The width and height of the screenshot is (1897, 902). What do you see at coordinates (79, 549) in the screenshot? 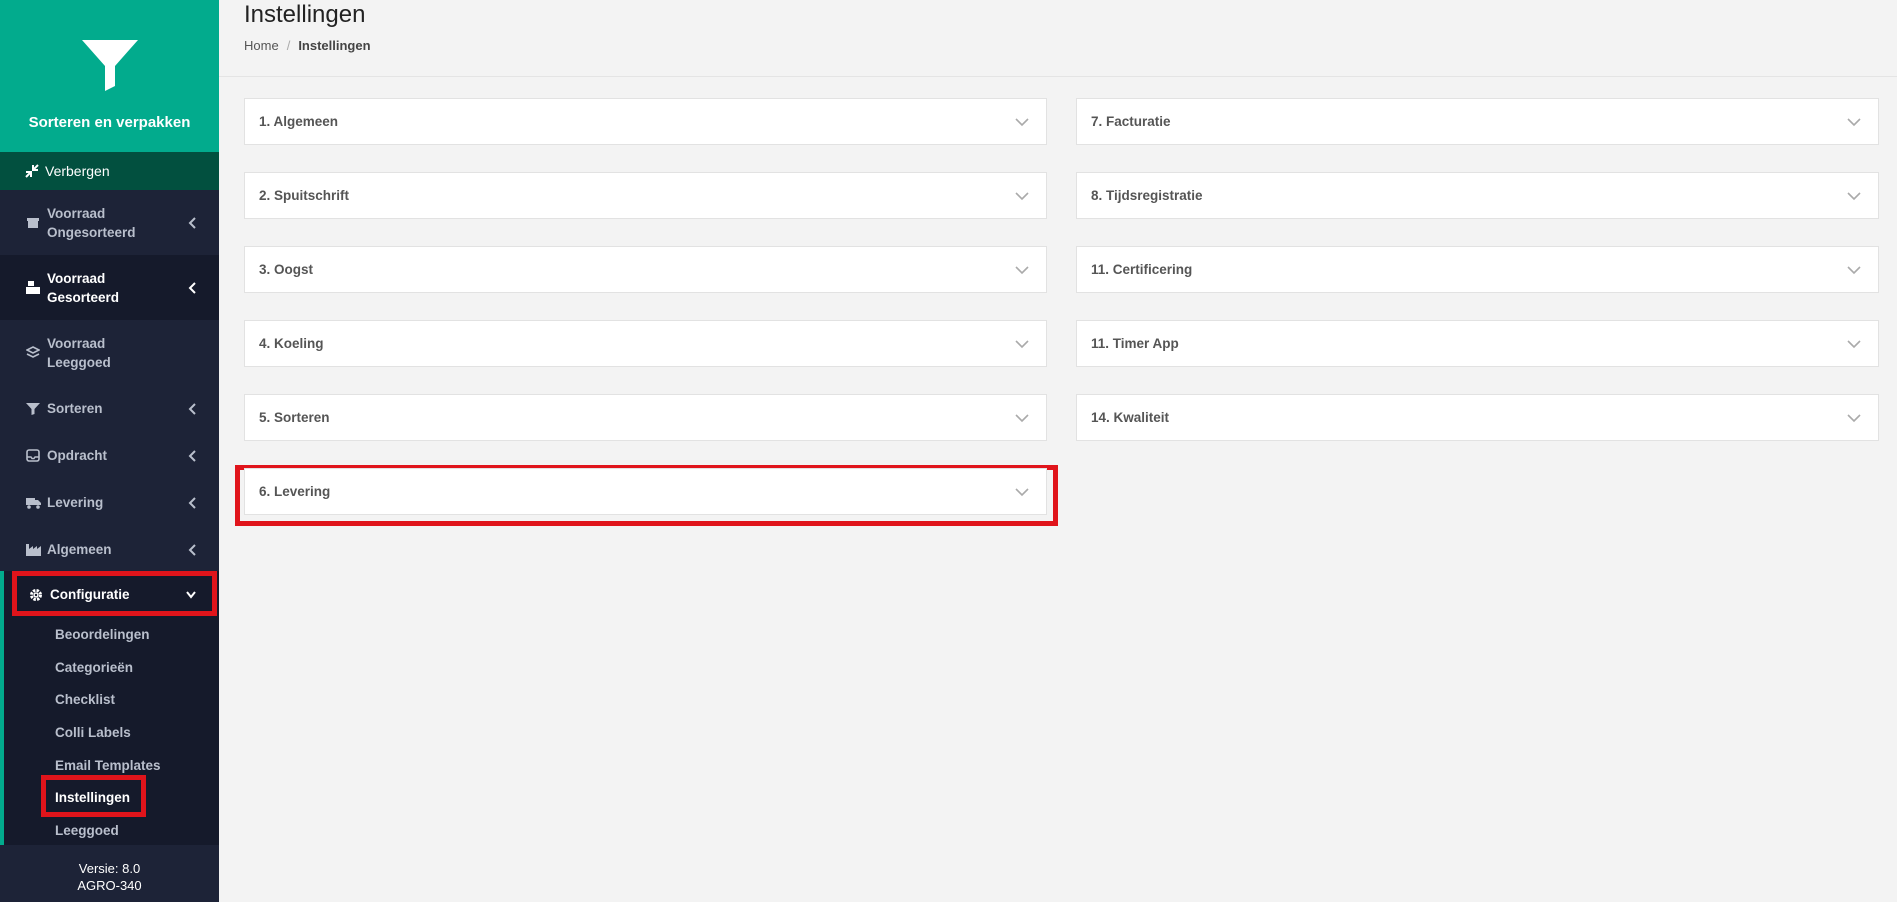
I see `sidebar-item-label: Algemeen` at bounding box center [79, 549].